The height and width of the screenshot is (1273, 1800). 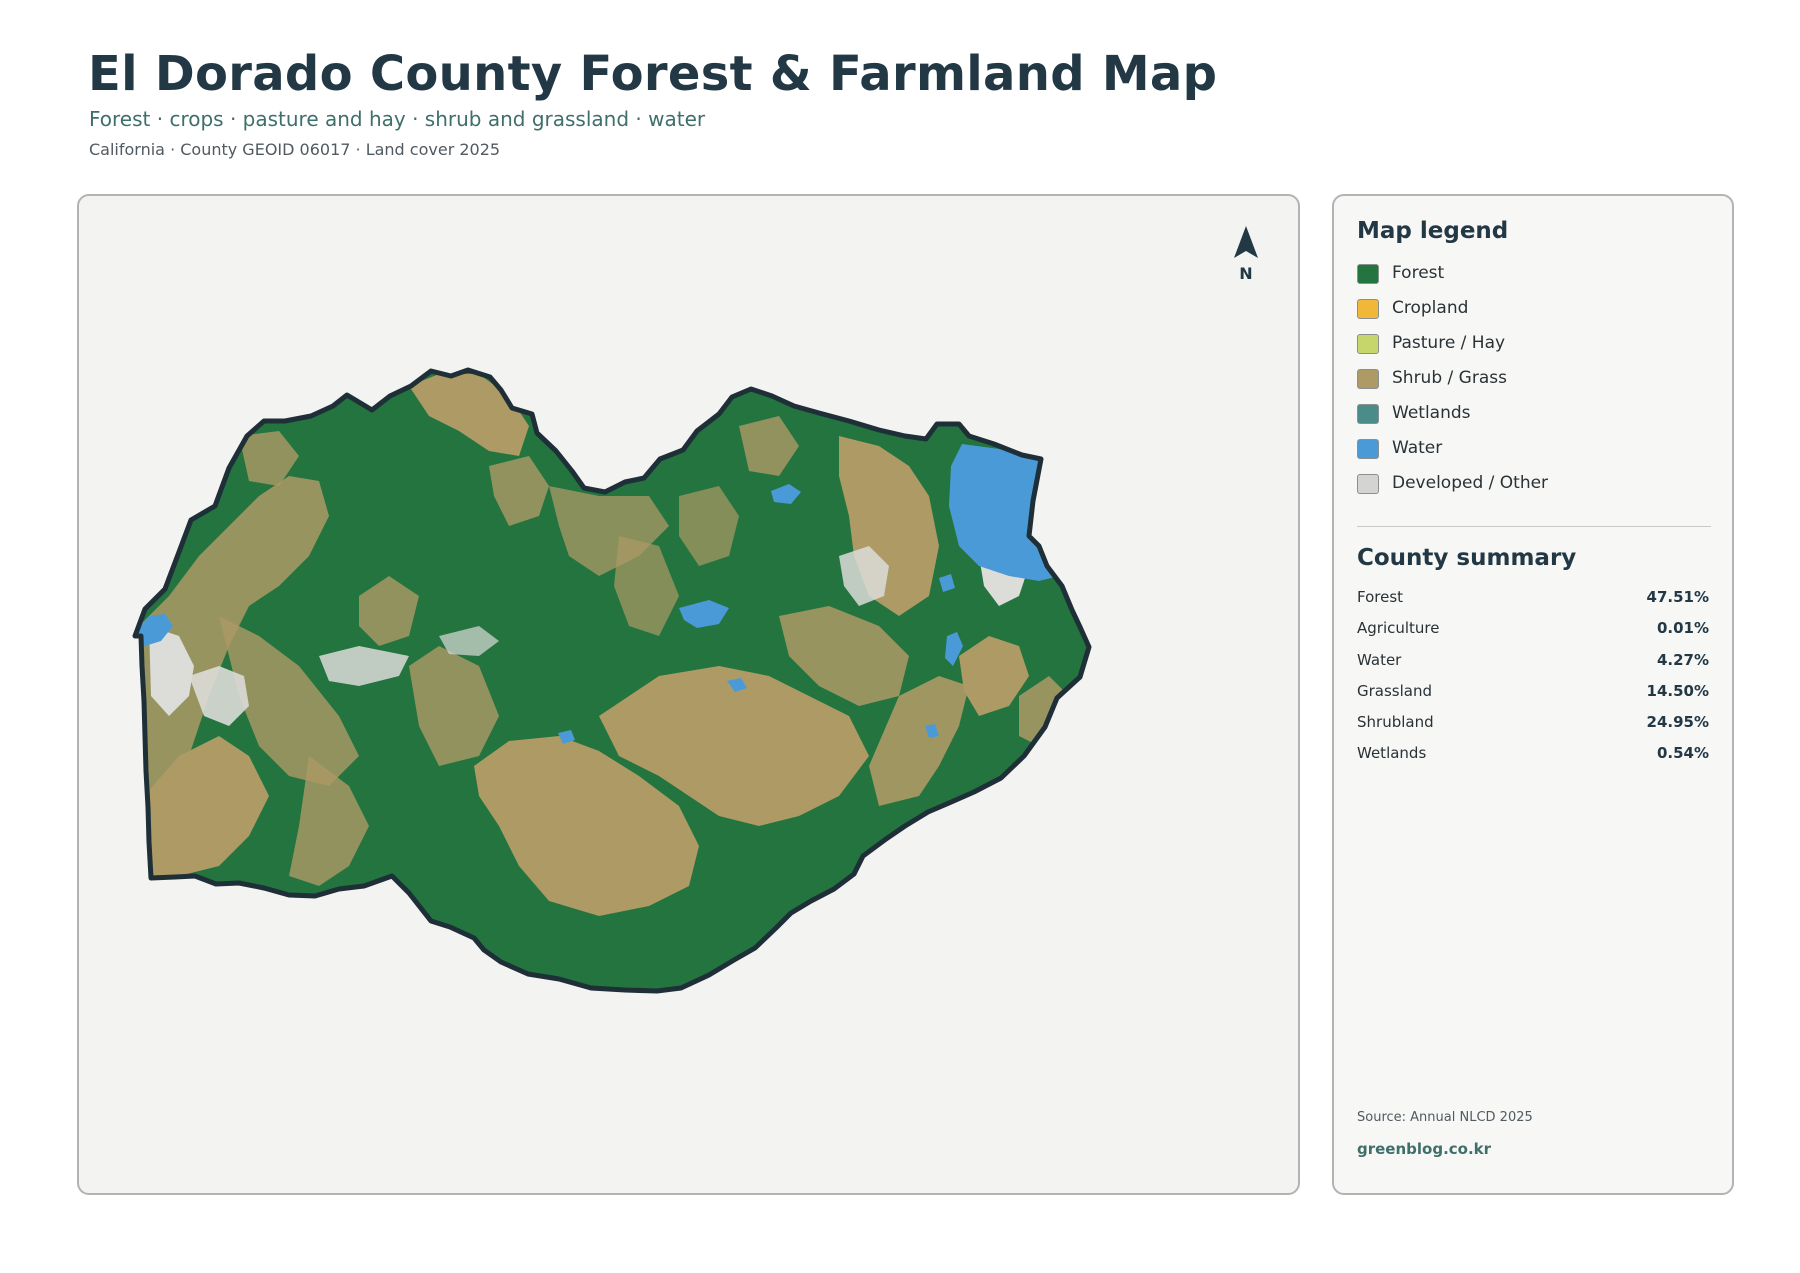 What do you see at coordinates (1449, 343) in the screenshot?
I see `legend-label: Pasture / Hay` at bounding box center [1449, 343].